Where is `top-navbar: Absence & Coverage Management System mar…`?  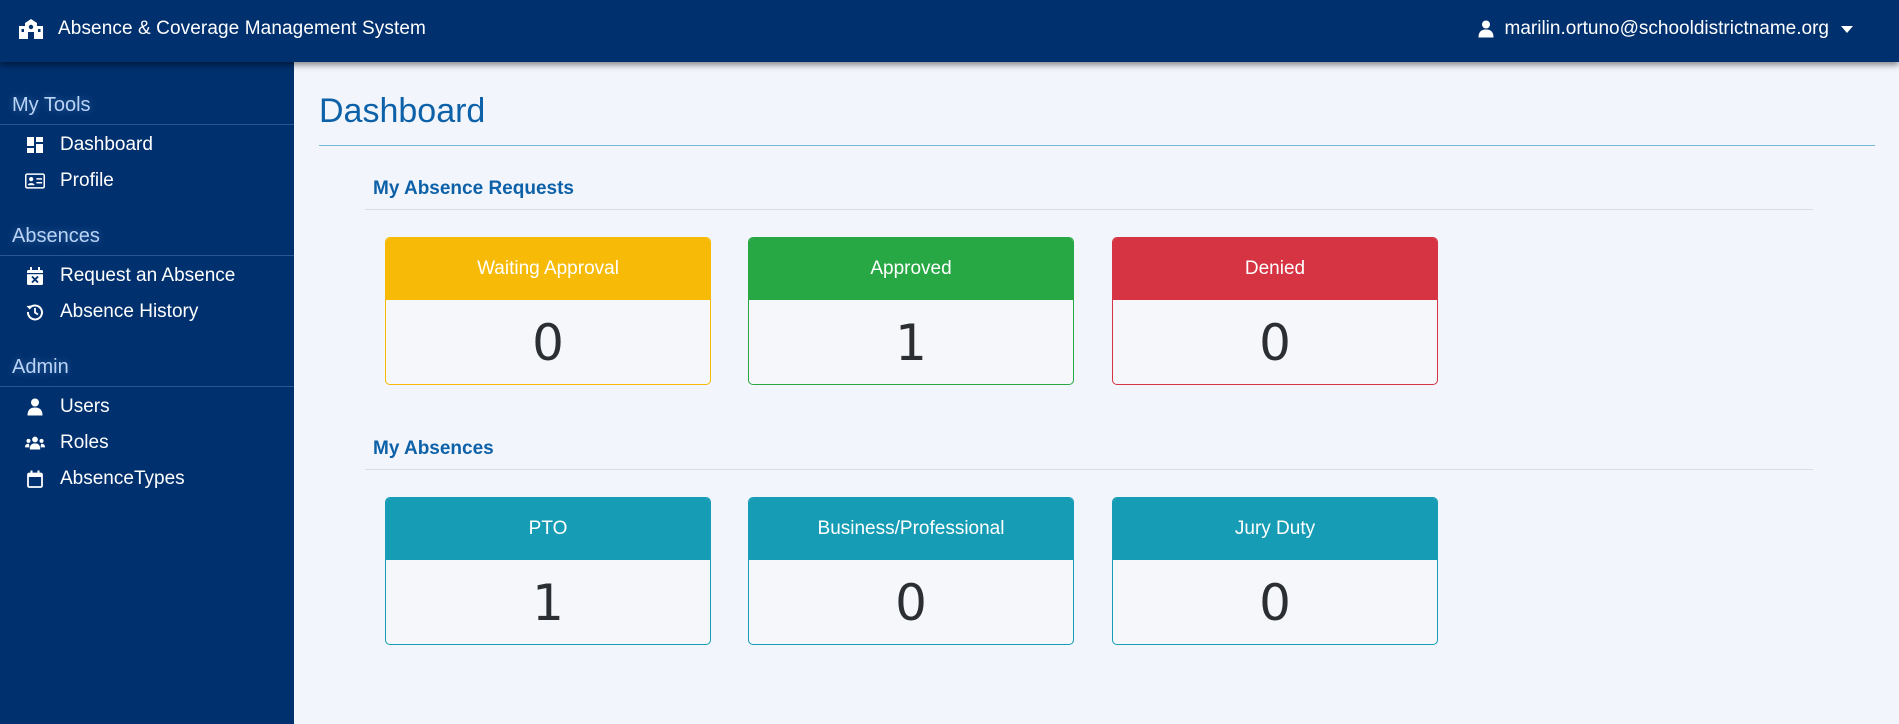
top-navbar: Absence & Coverage Management System mar… is located at coordinates (949, 31).